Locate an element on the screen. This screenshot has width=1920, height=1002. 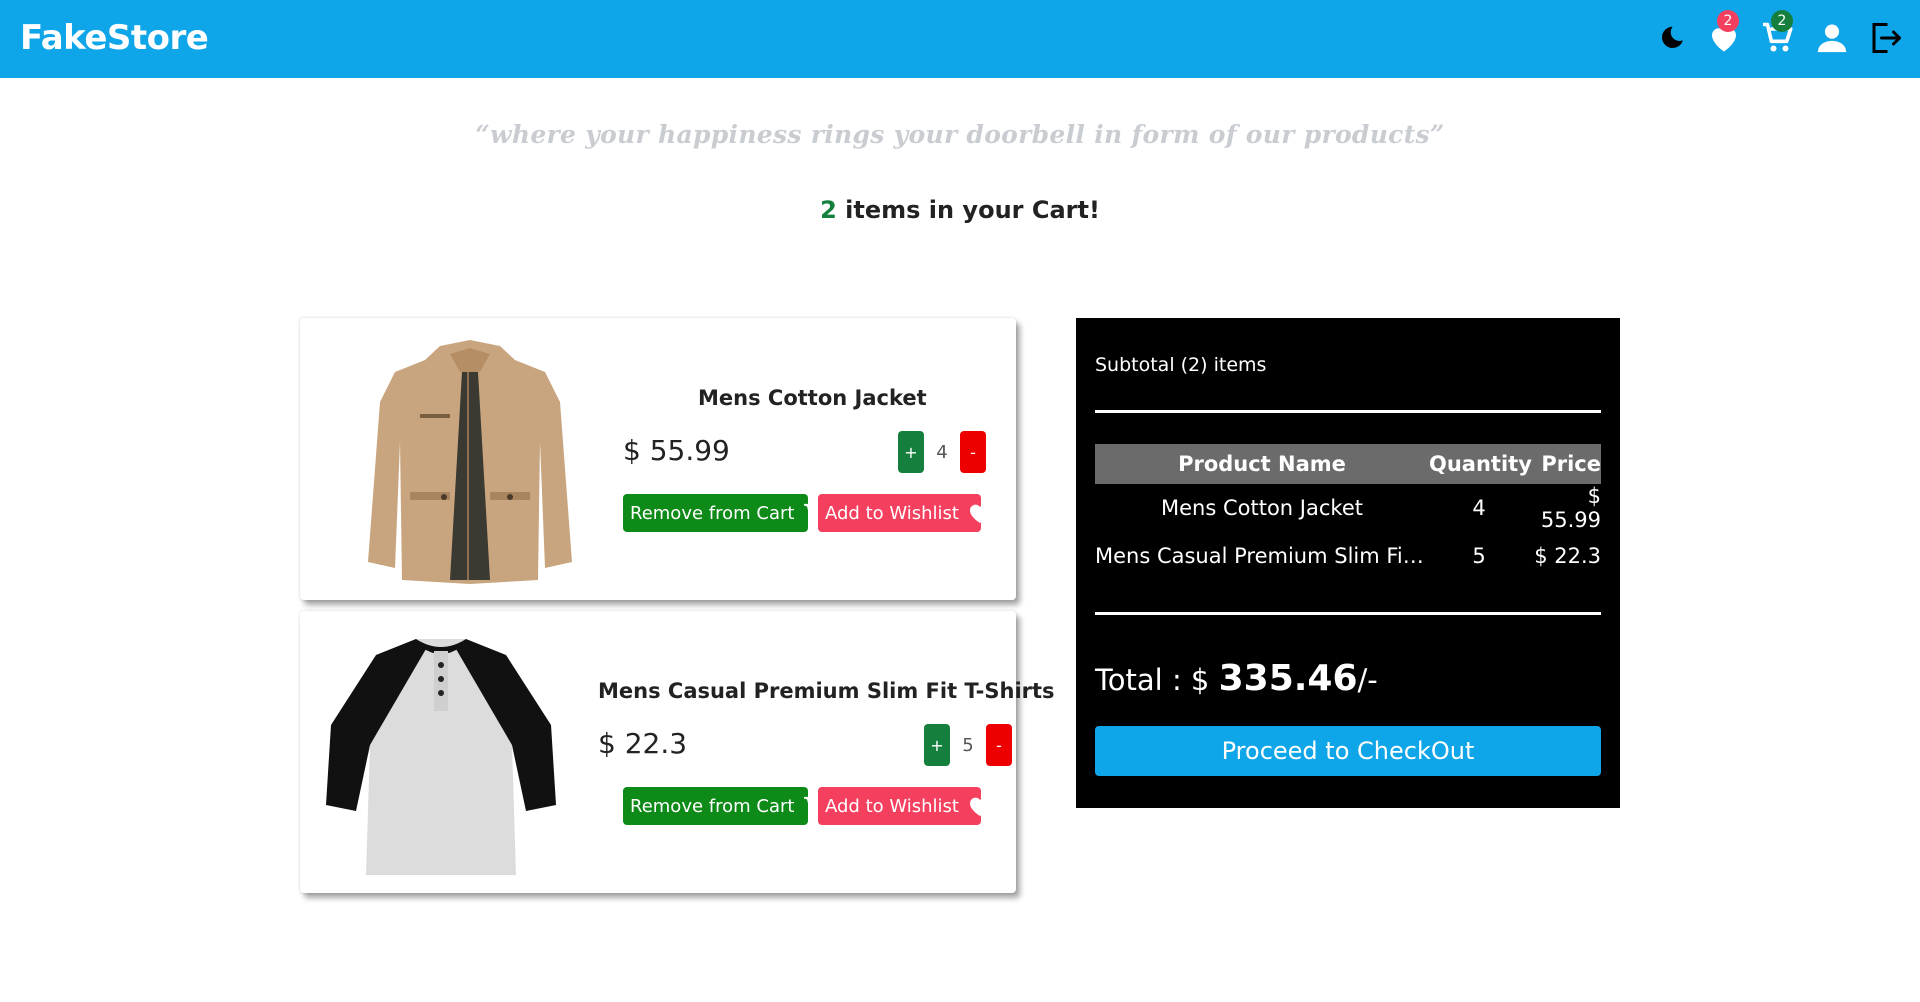
subtotal-label: Subtotal (2) items is located at coordinates (1181, 365).